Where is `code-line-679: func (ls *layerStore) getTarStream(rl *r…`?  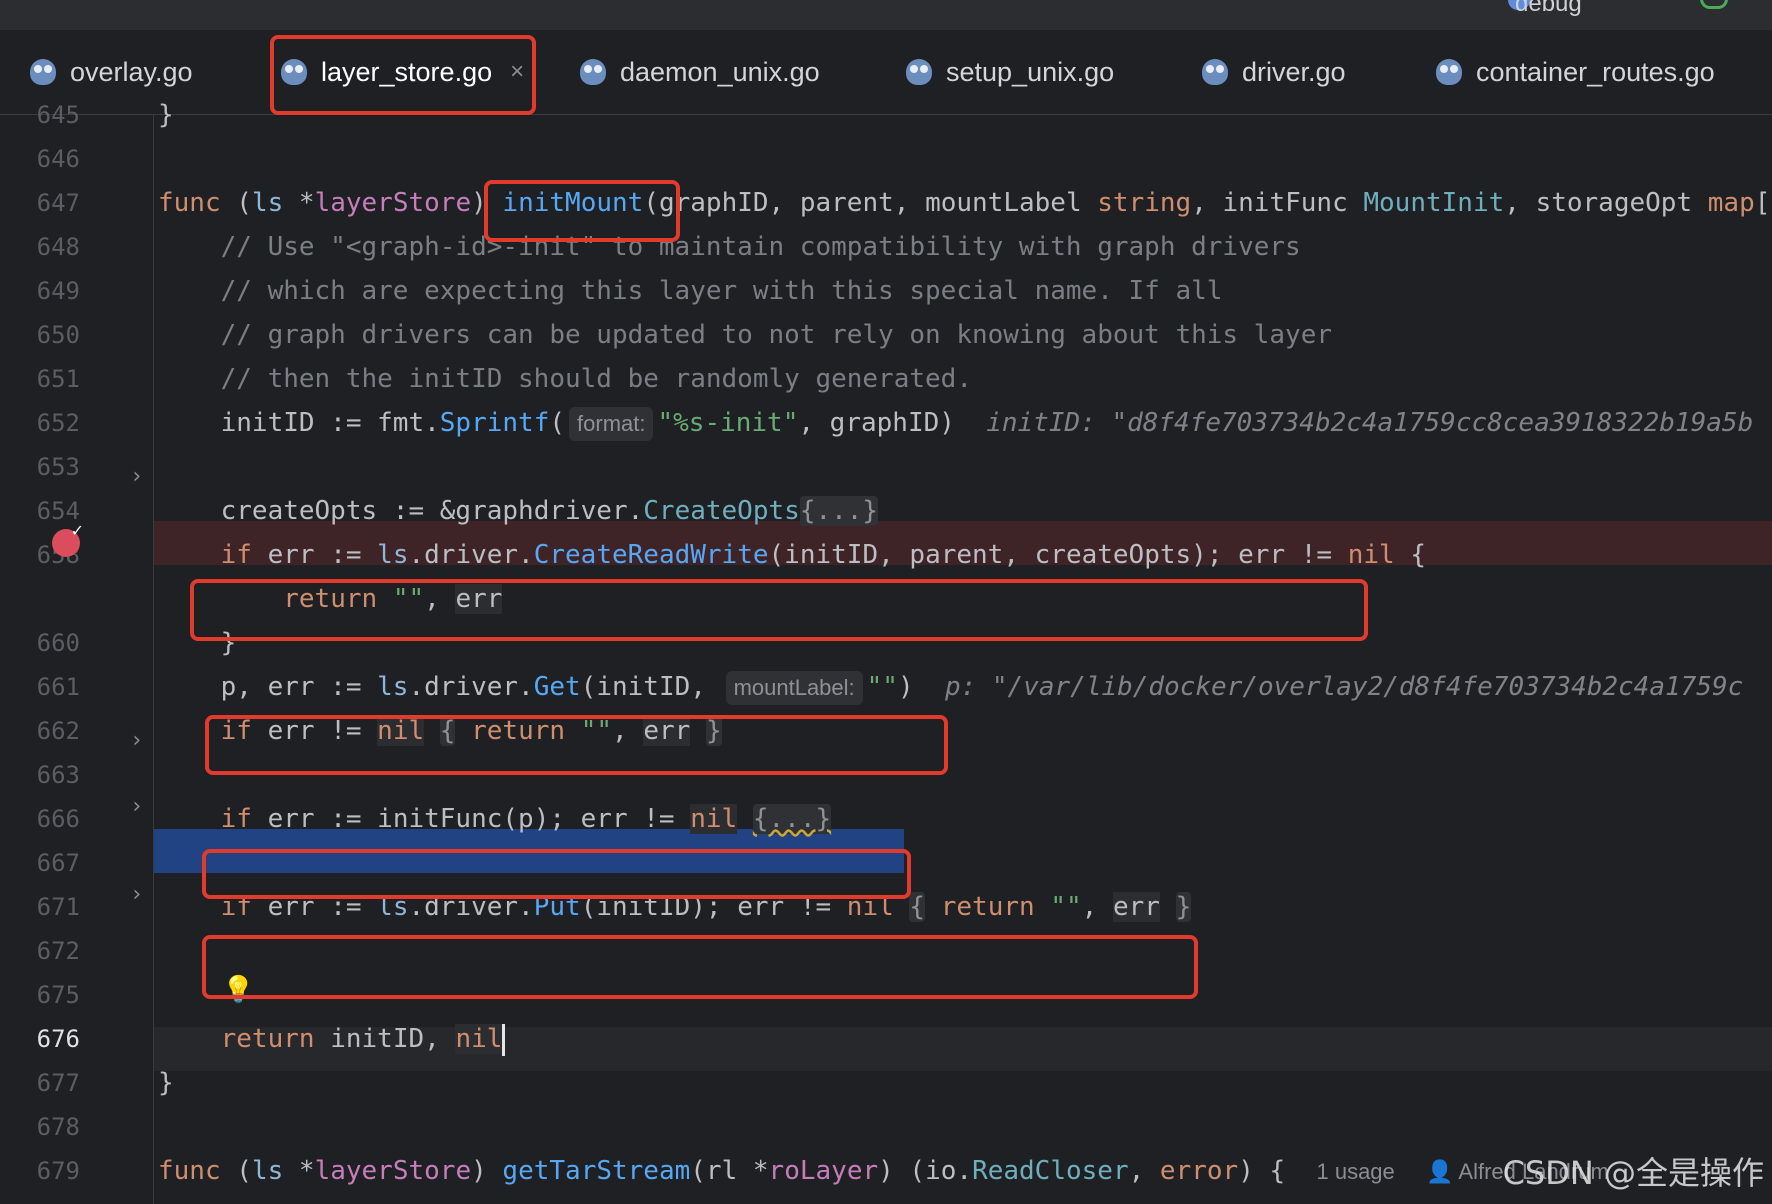
code-line-679: func (ls *layerStore) getTarStream(rl *r… is located at coordinates (883, 1171).